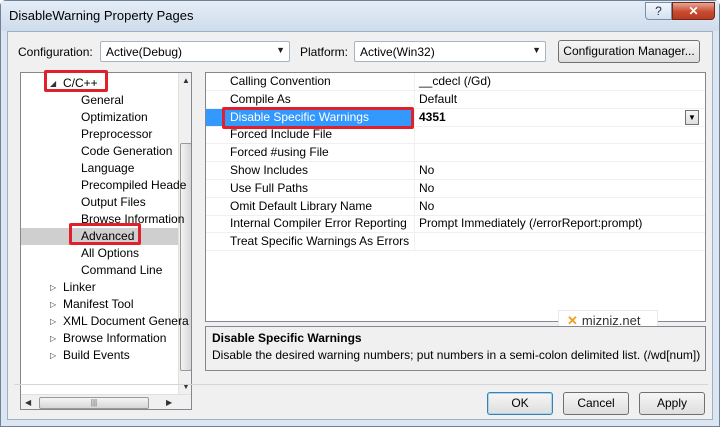 Image resolution: width=720 pixels, height=427 pixels. Describe the element at coordinates (186, 80) in the screenshot. I see `scroll-up-icon: ▲` at that location.